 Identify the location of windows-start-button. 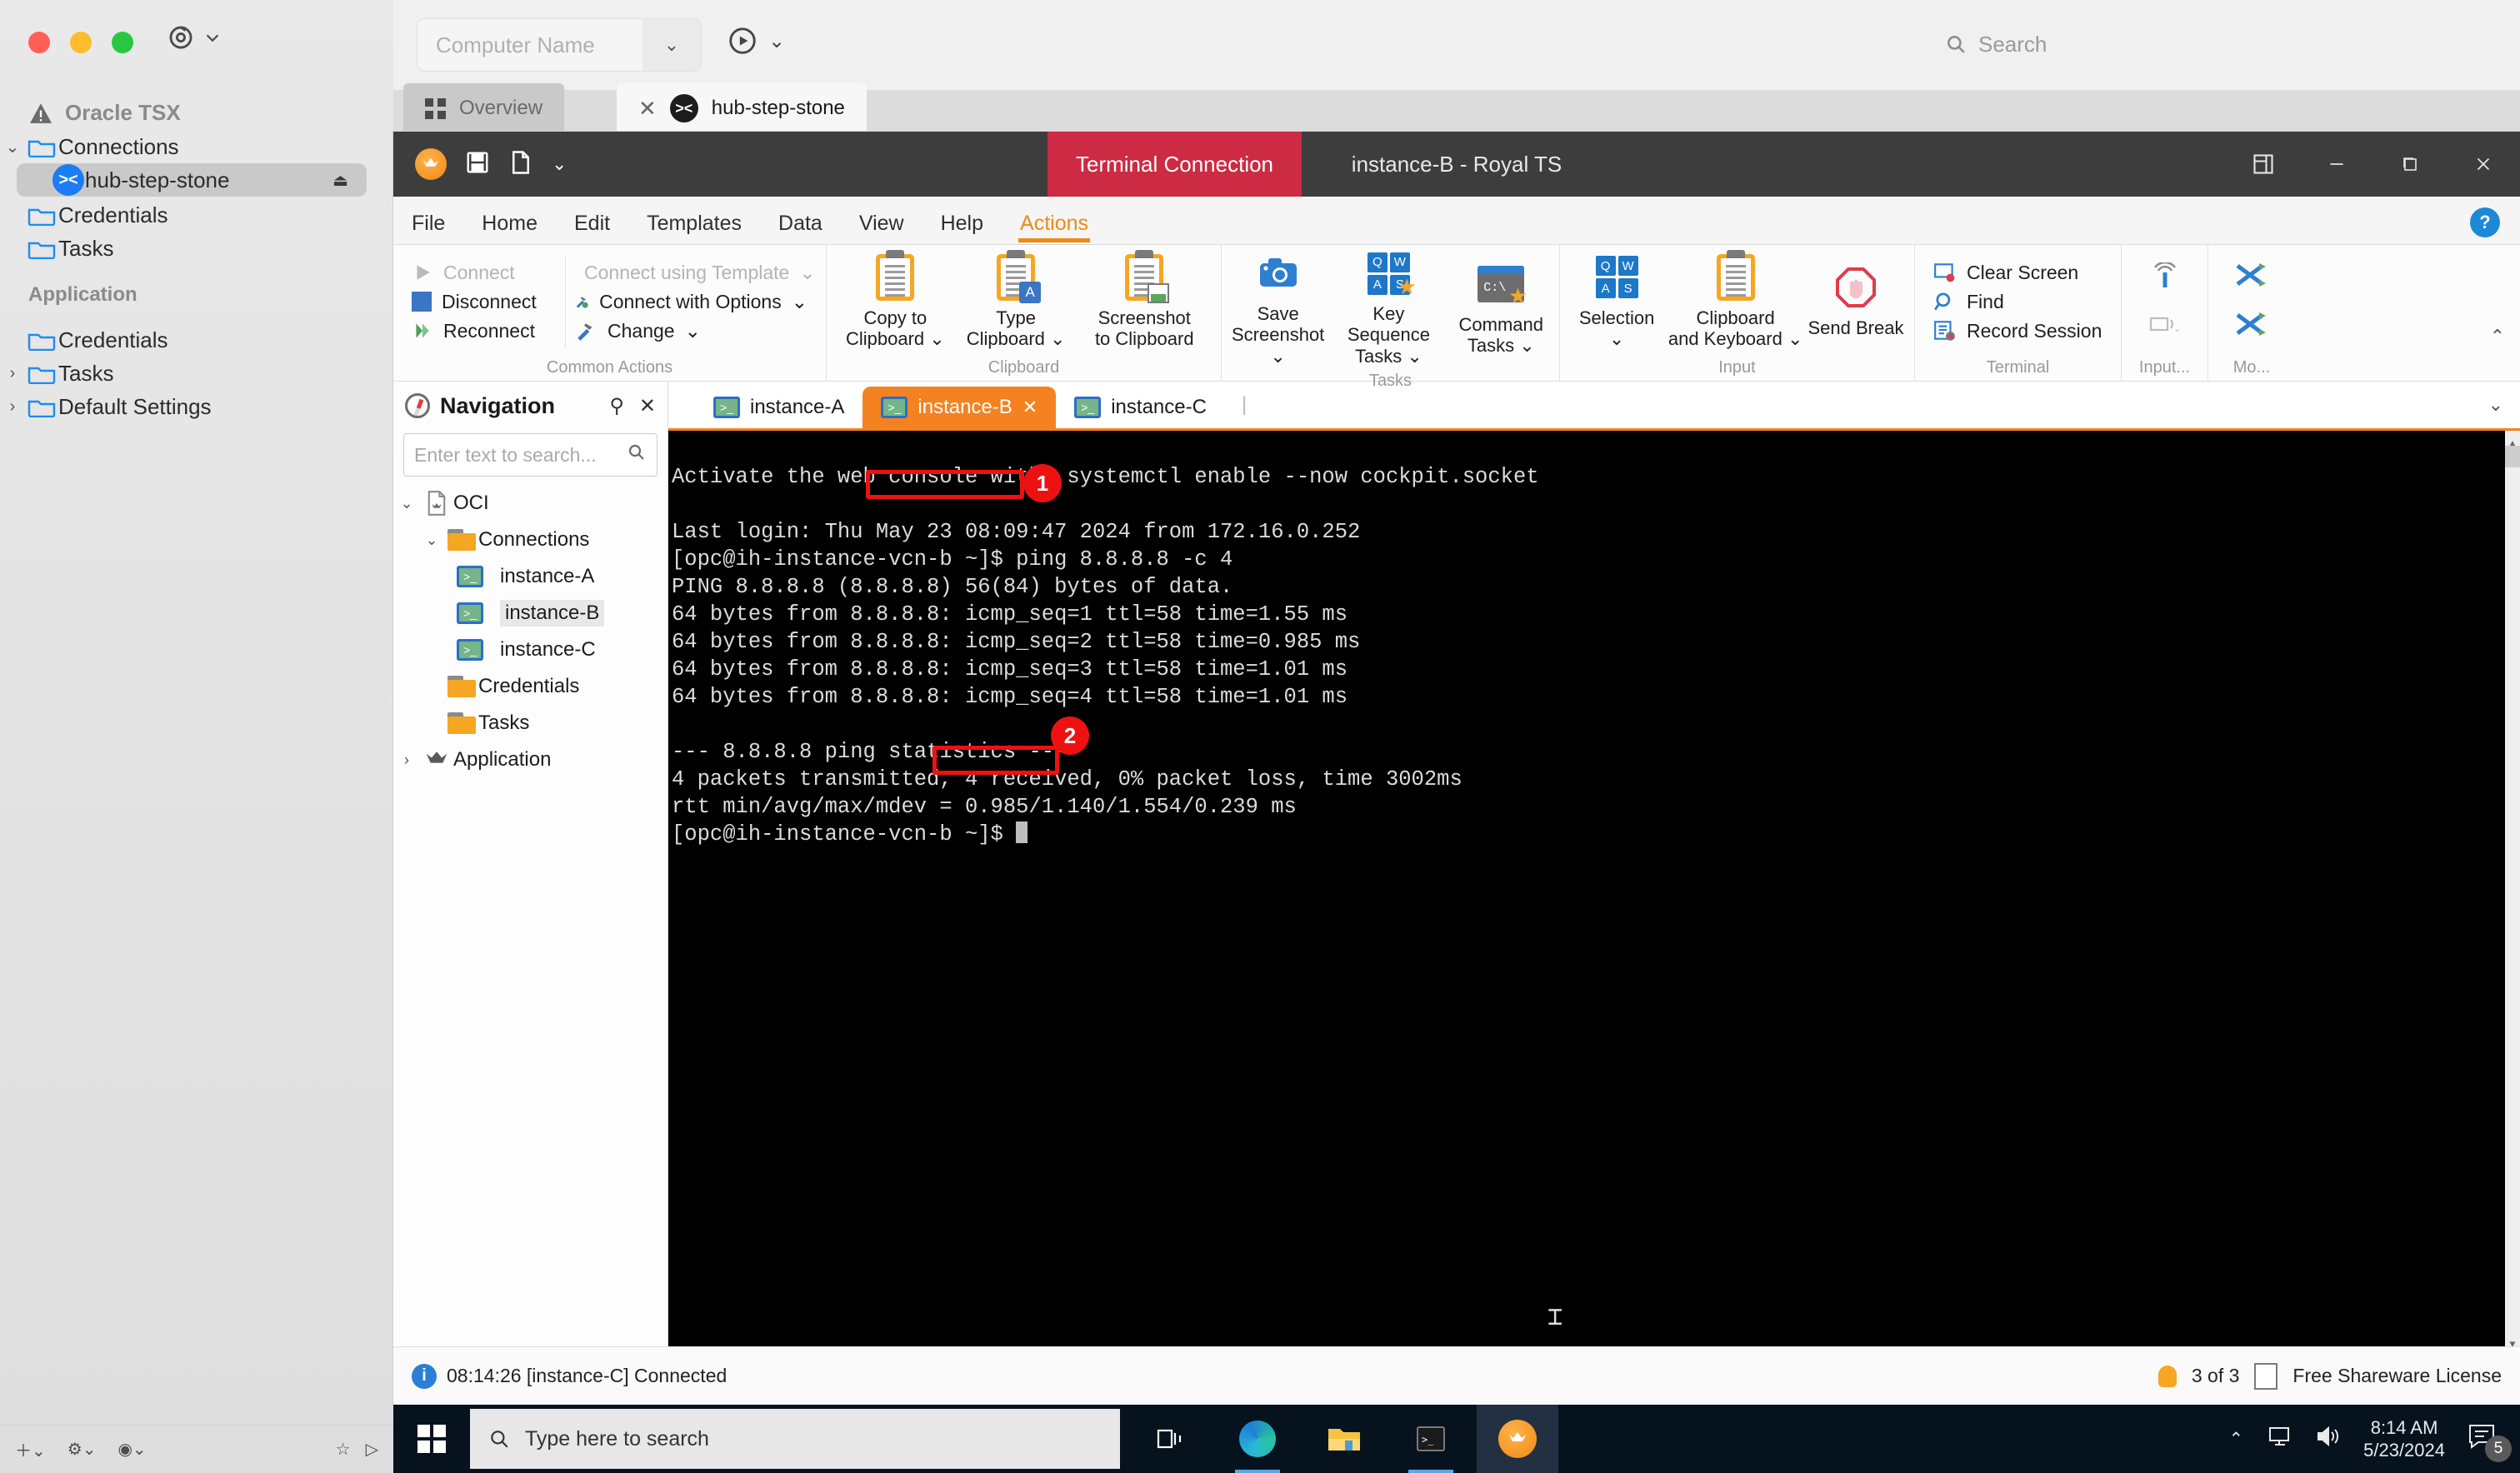
(431, 1439).